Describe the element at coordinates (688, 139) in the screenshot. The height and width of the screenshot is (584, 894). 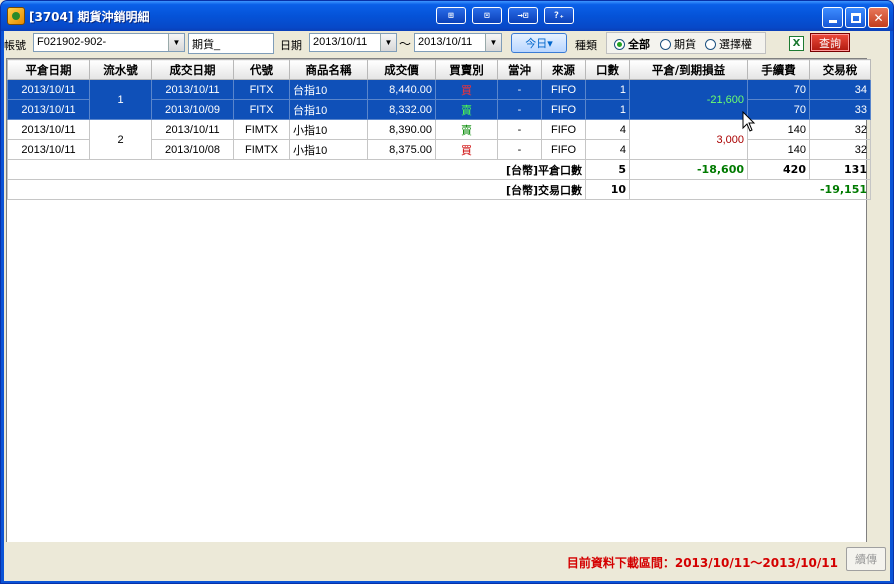
I see `cell-pl: 3,000` at that location.